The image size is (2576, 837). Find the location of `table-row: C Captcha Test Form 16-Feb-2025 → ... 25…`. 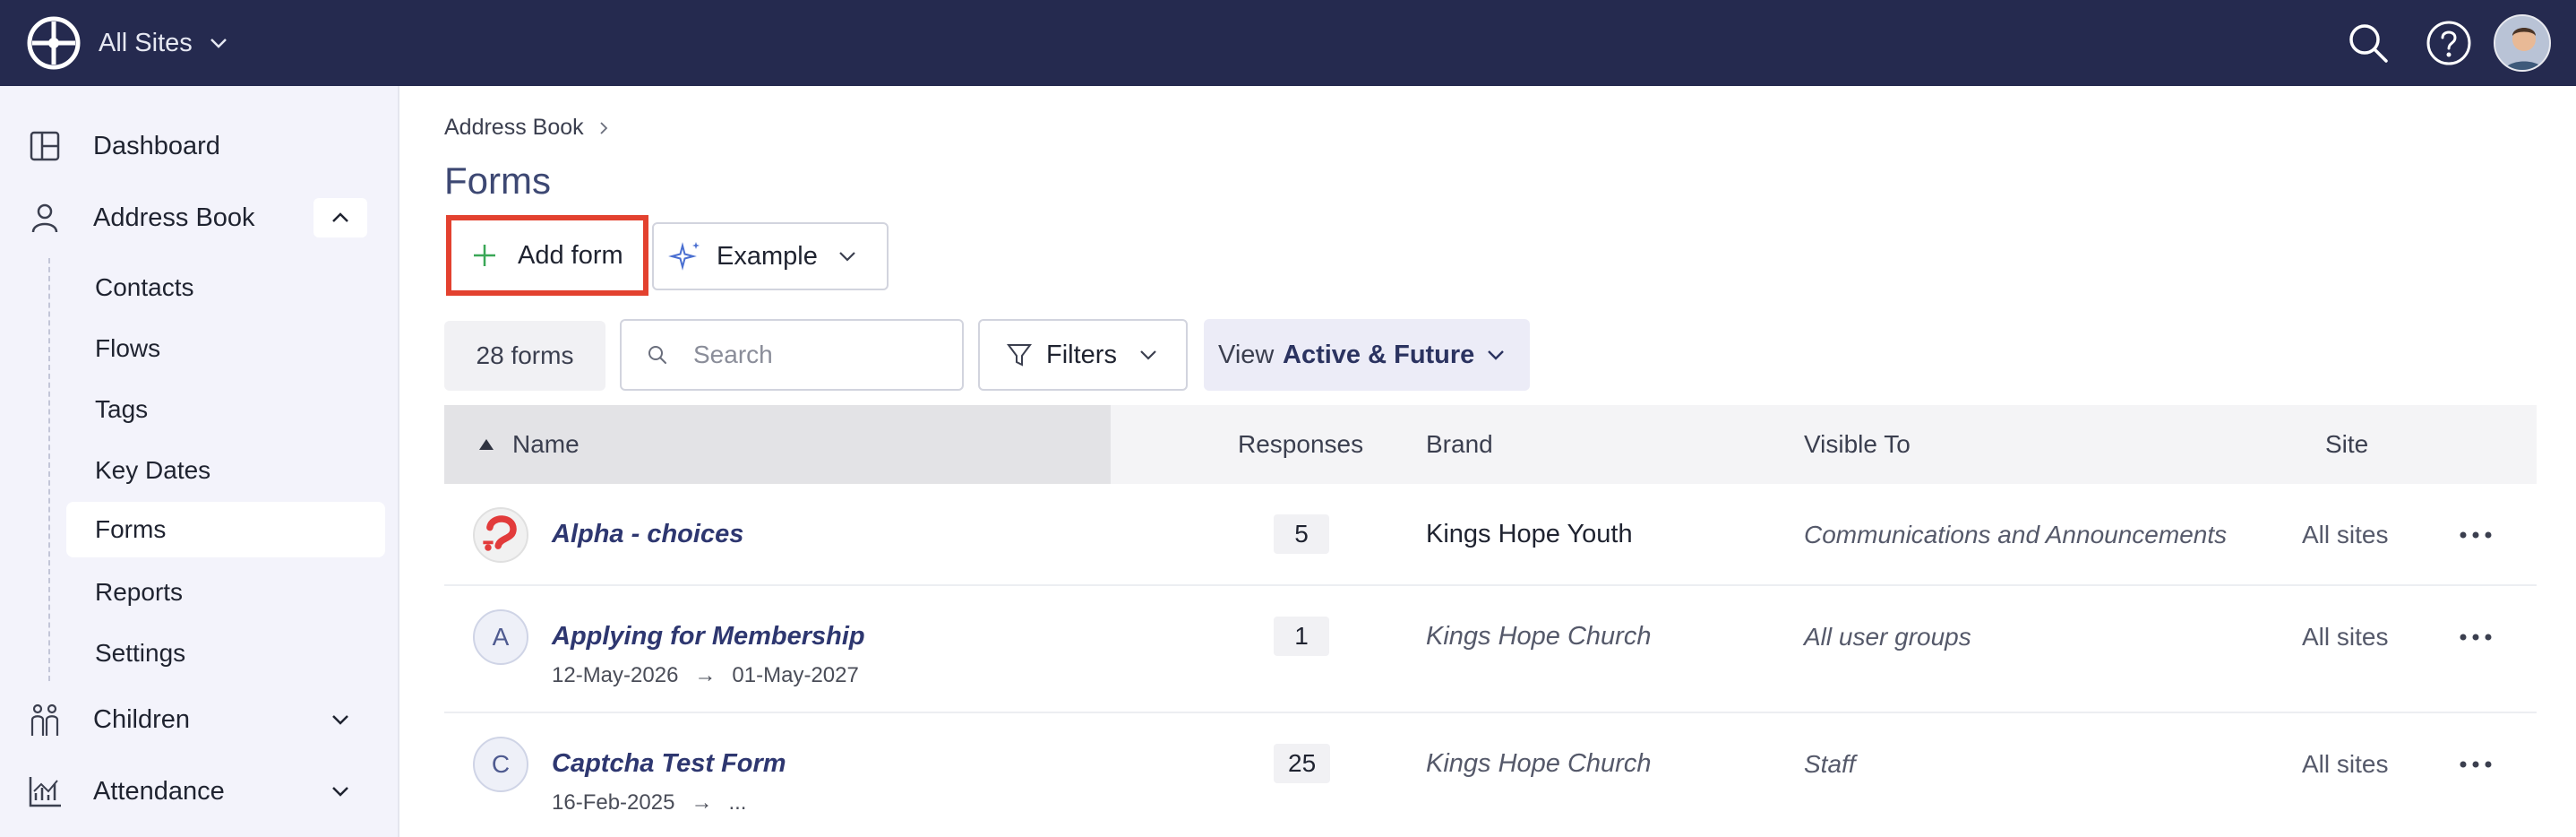

table-row: C Captcha Test Form 16-Feb-2025 → ... 25… is located at coordinates (1490, 775).